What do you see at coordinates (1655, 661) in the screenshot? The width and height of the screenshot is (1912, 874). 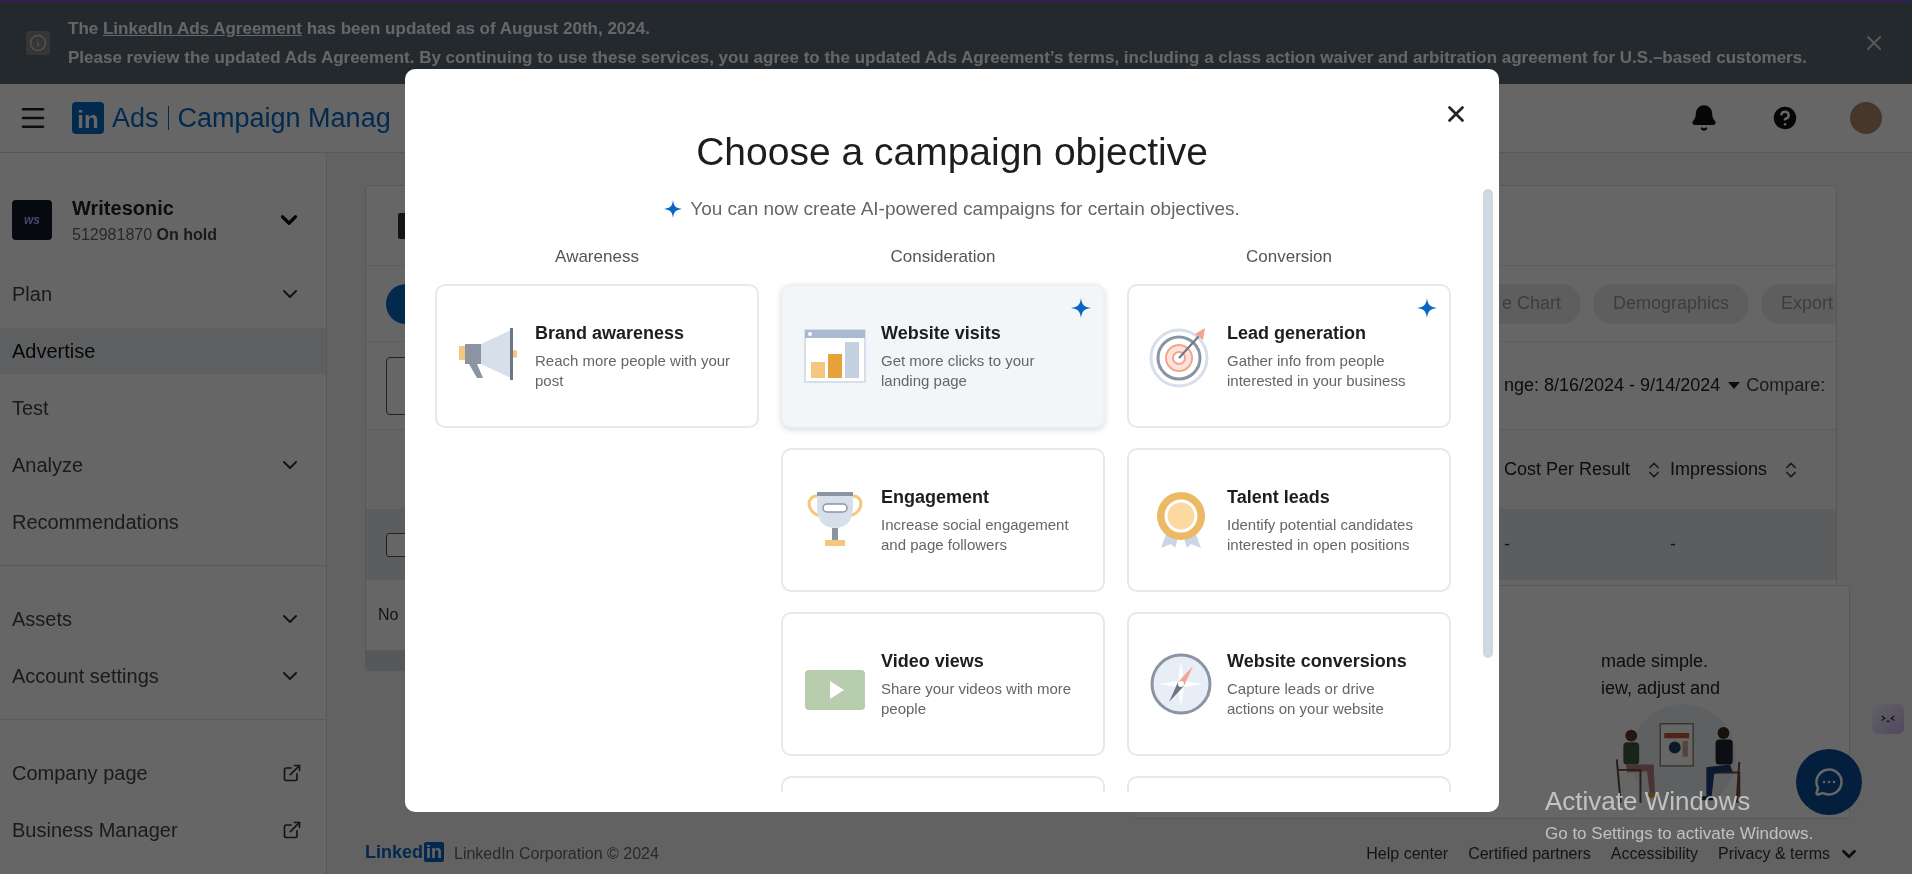 I see `promo-text: made simple.` at bounding box center [1655, 661].